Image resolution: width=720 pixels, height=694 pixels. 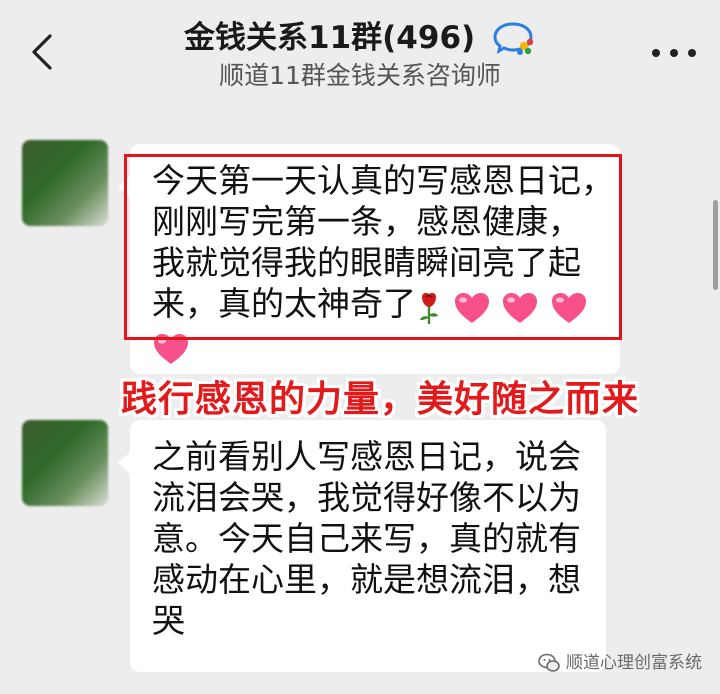 What do you see at coordinates (330, 37) in the screenshot?
I see `chat-title: 金钱关系11群(496)` at bounding box center [330, 37].